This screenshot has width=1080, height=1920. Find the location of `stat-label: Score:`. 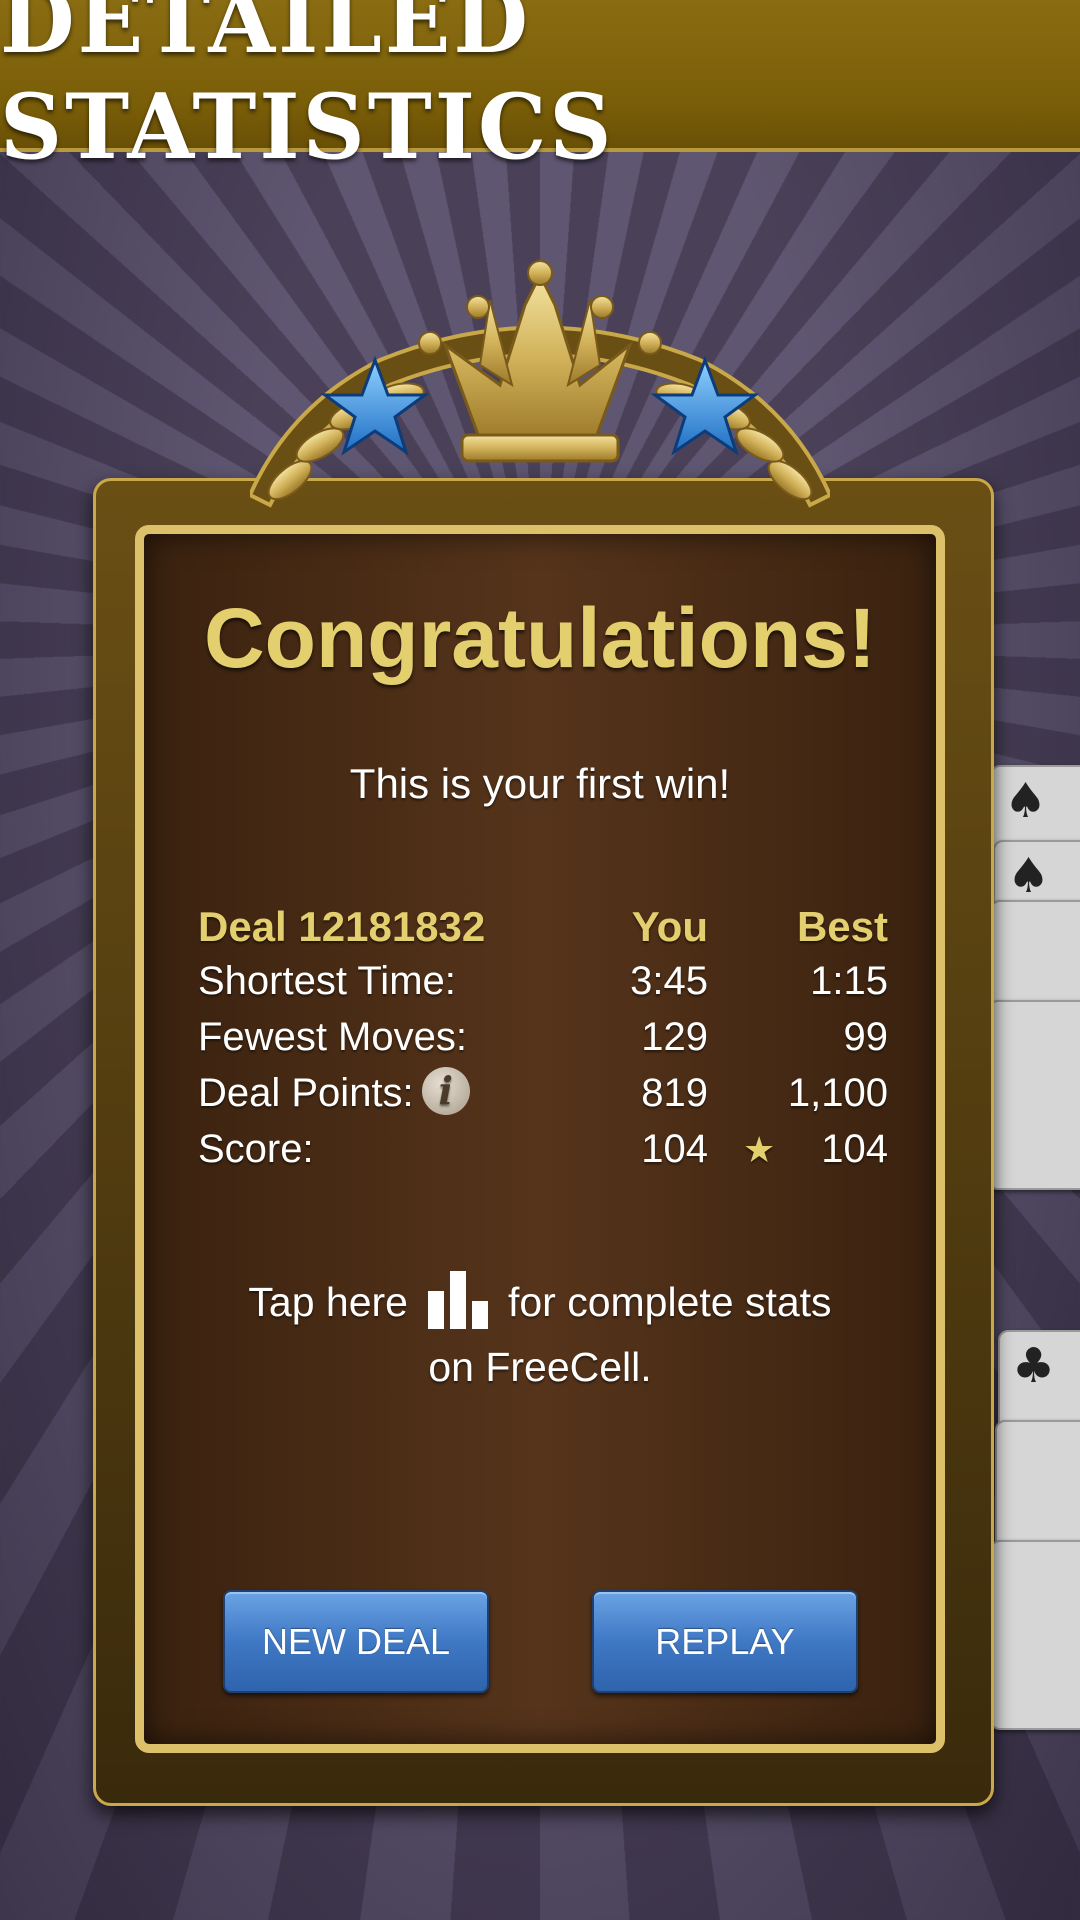

stat-label: Score: is located at coordinates (256, 1149).